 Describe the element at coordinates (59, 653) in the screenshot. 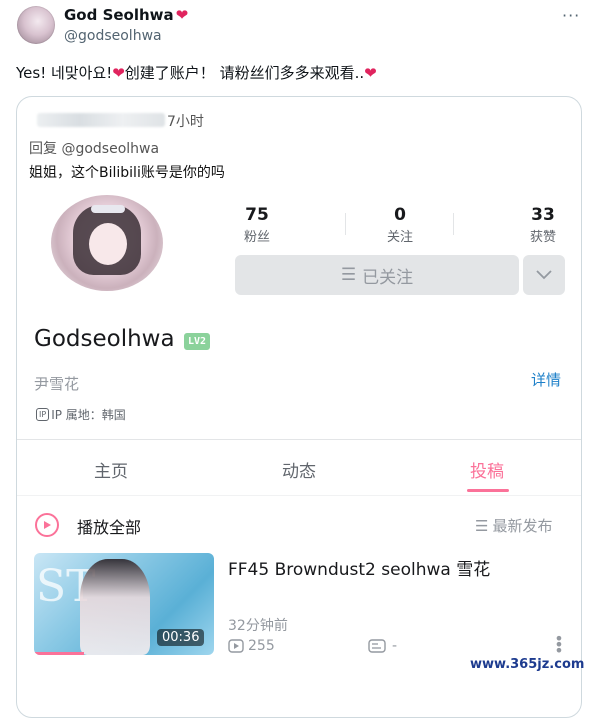

I see `watch-progress-bar` at that location.